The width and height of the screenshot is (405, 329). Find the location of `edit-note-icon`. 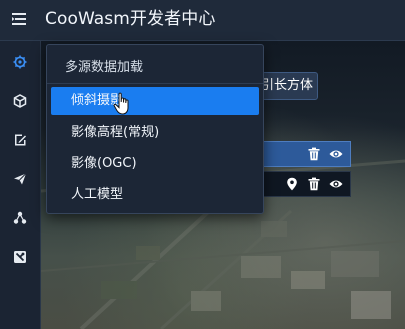

edit-note-icon is located at coordinates (20, 140).